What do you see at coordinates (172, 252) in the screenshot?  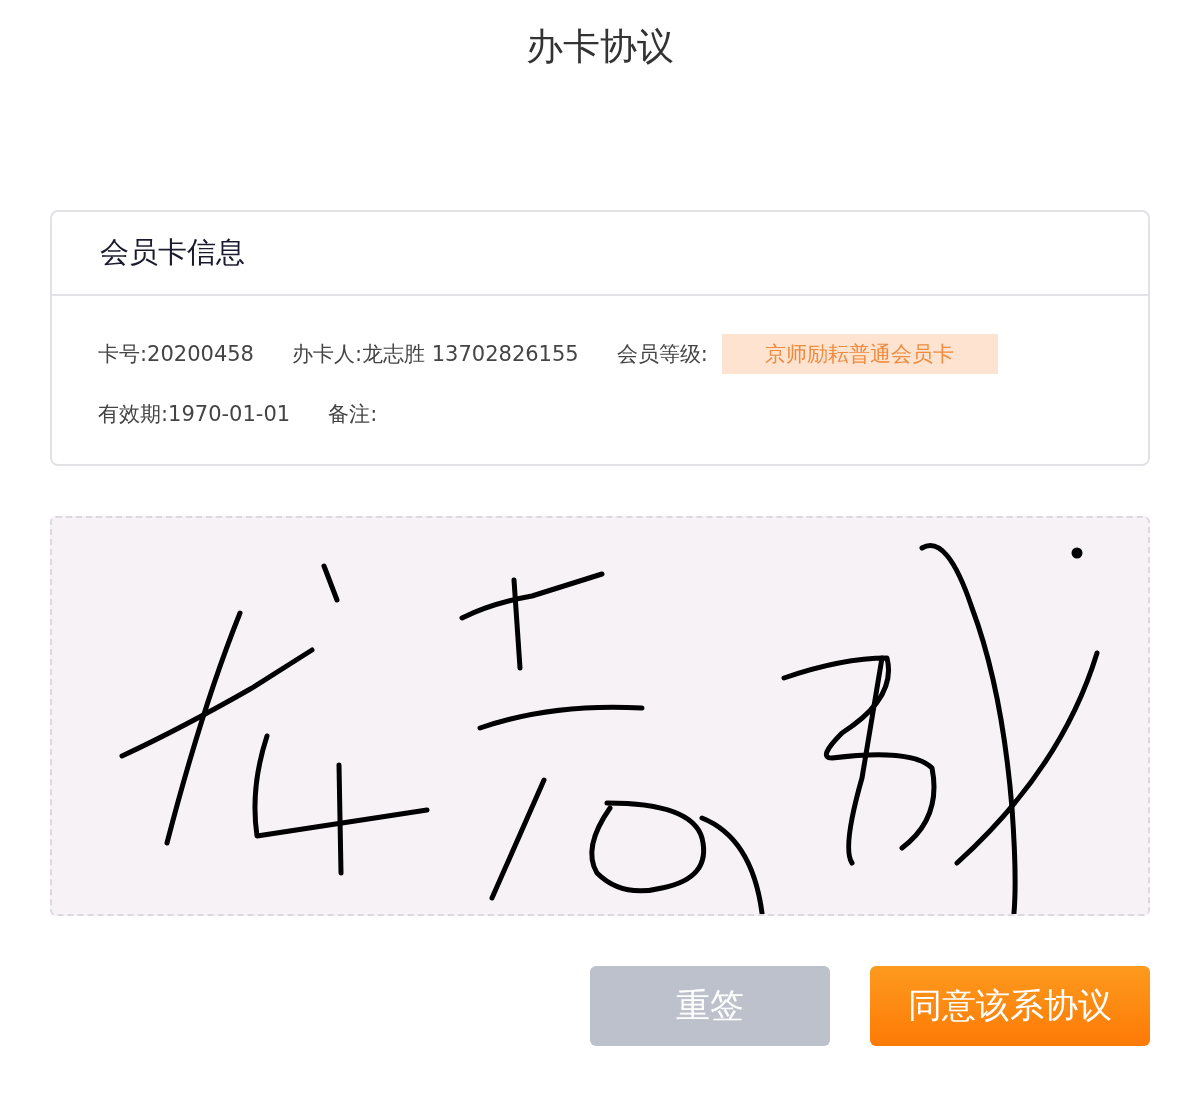 I see `card-heading: 会员卡信息` at bounding box center [172, 252].